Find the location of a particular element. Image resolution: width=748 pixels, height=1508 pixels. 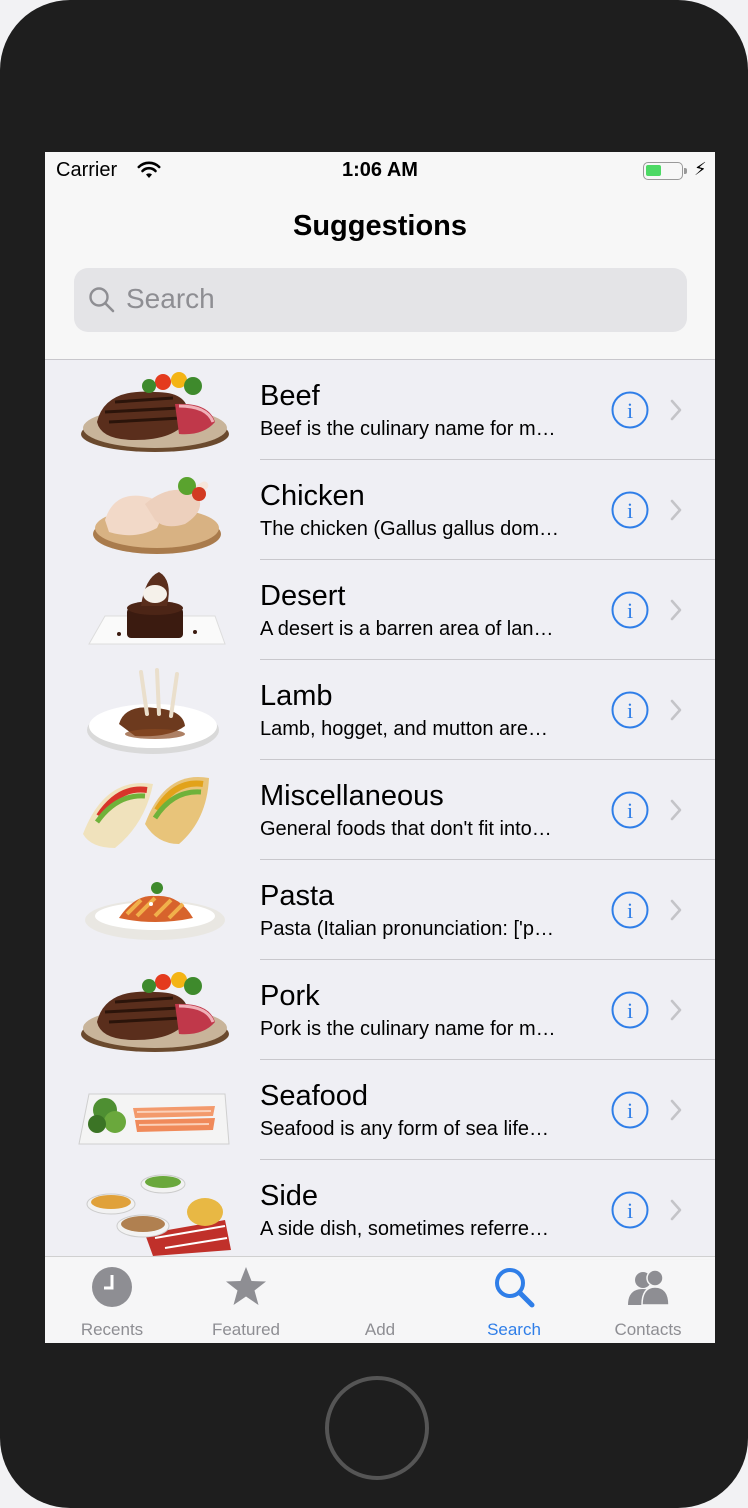

food-thumbnail-pasta is located at coordinates (155, 911).